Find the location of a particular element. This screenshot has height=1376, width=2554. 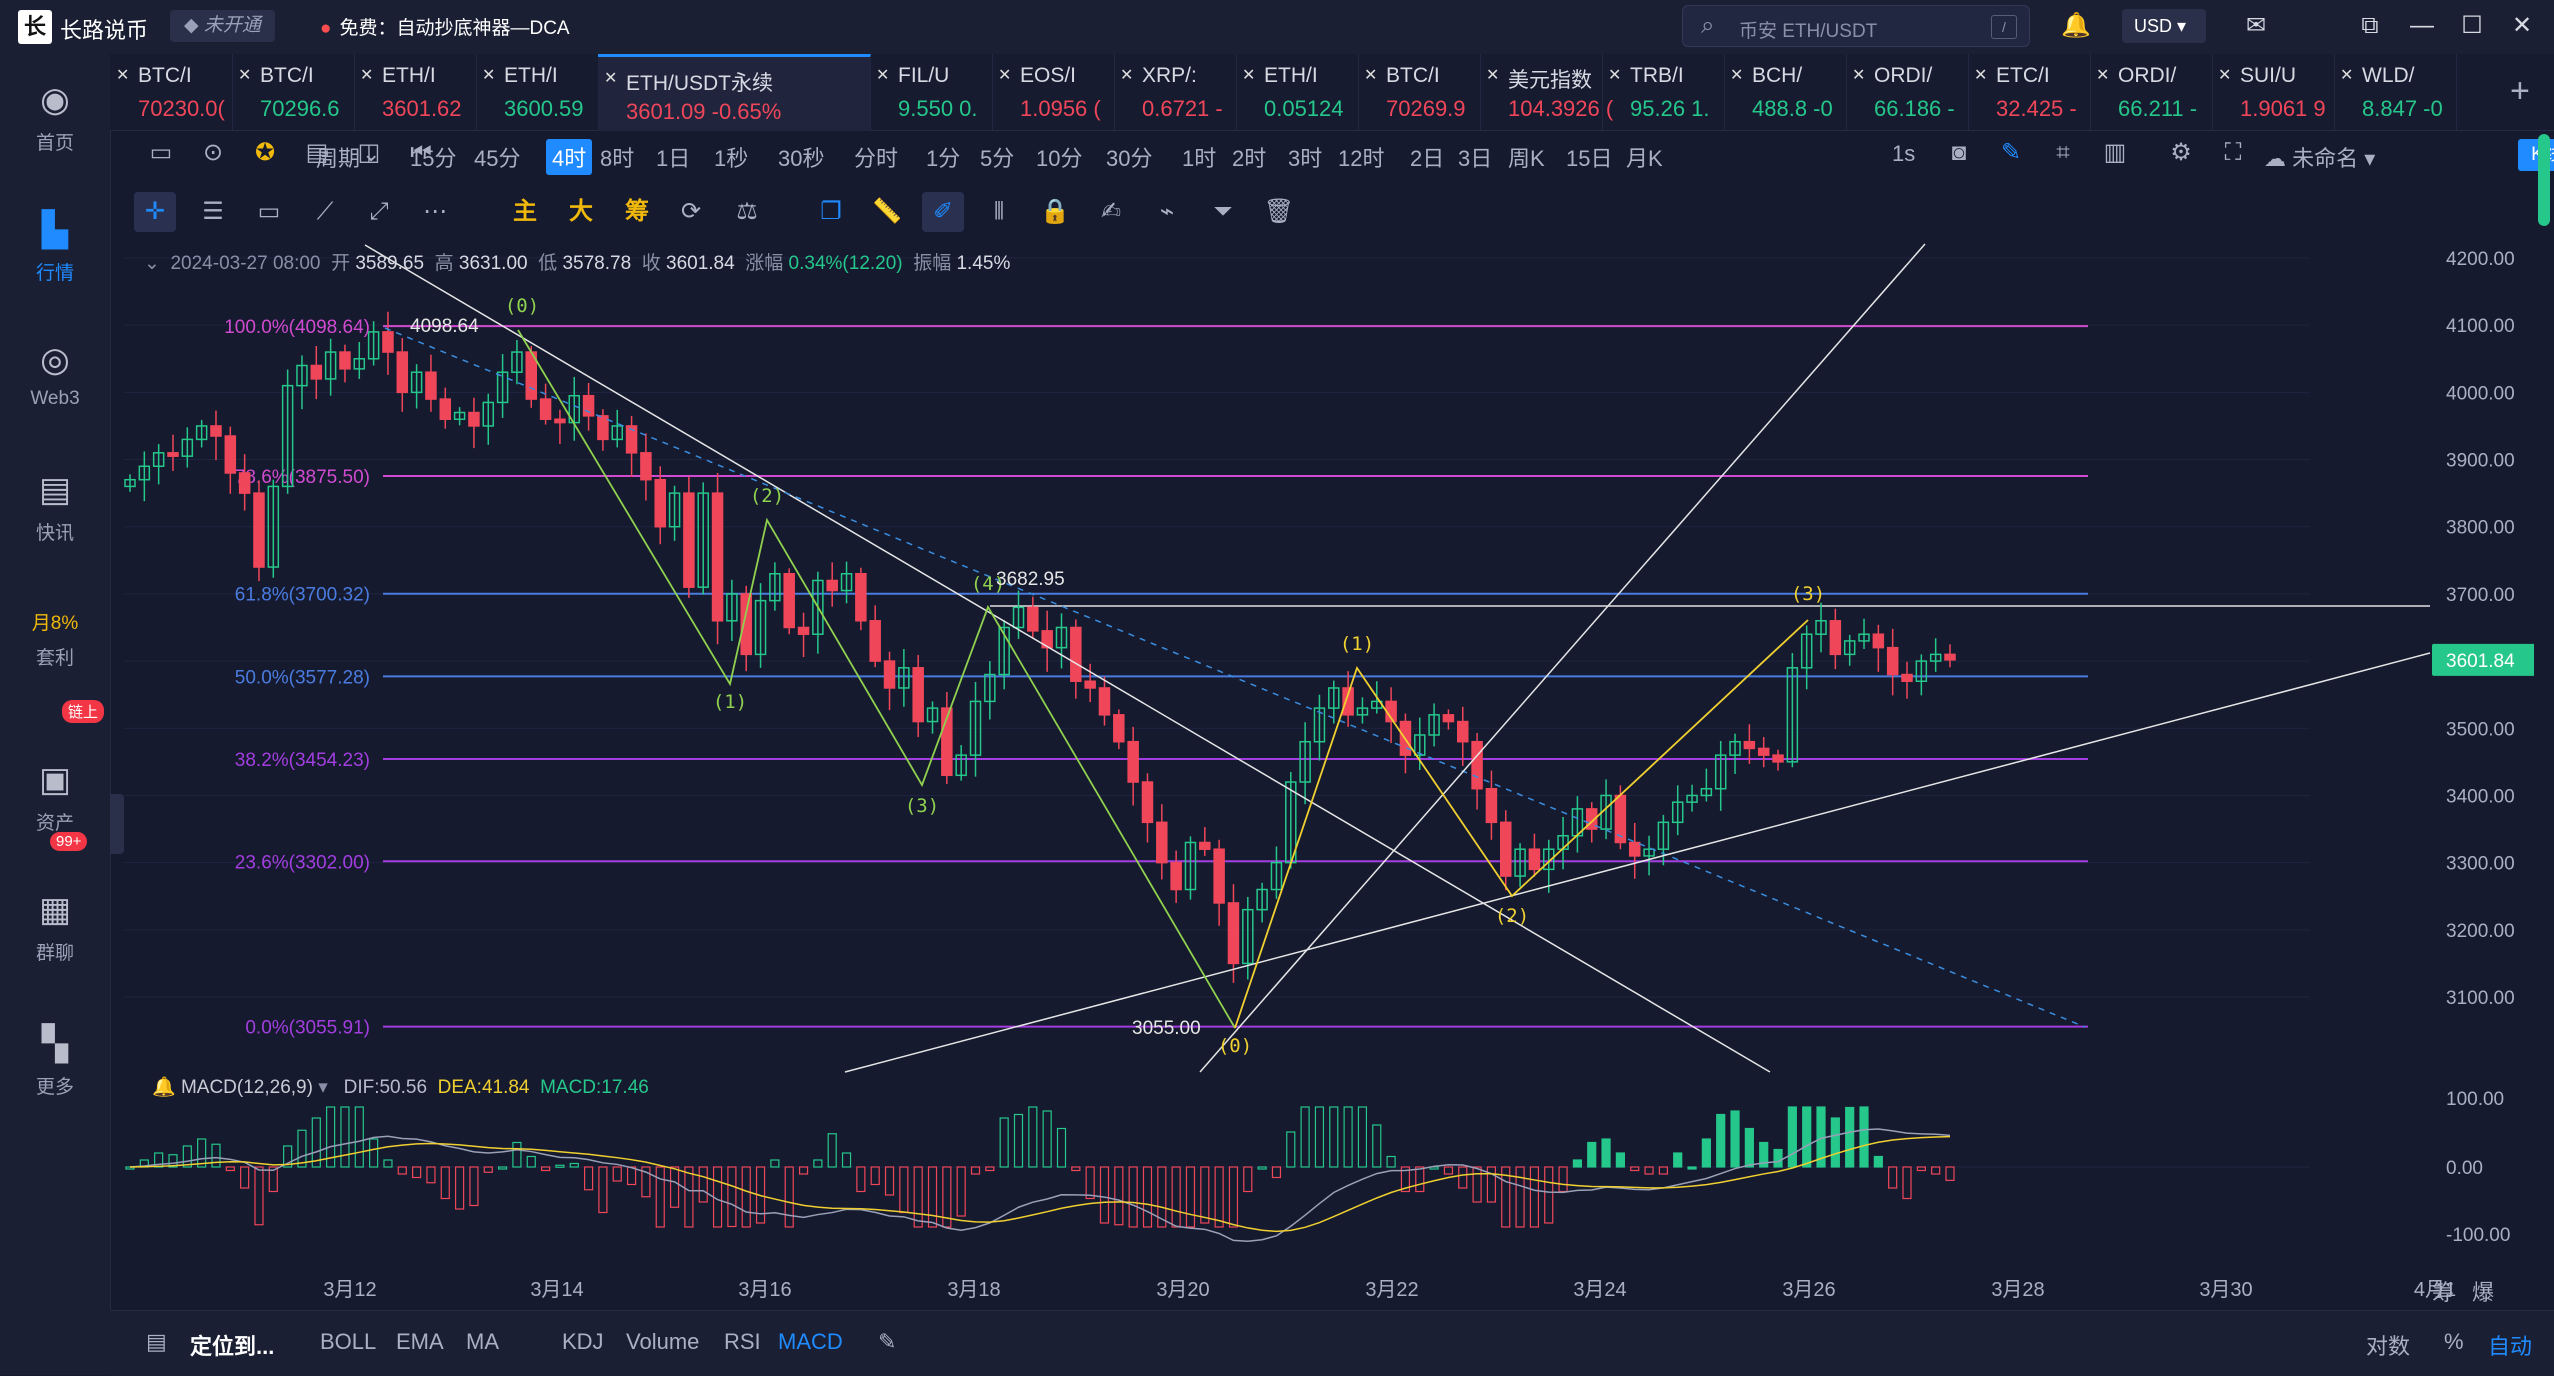

more-tools-icon: ⋯ is located at coordinates (435, 212).